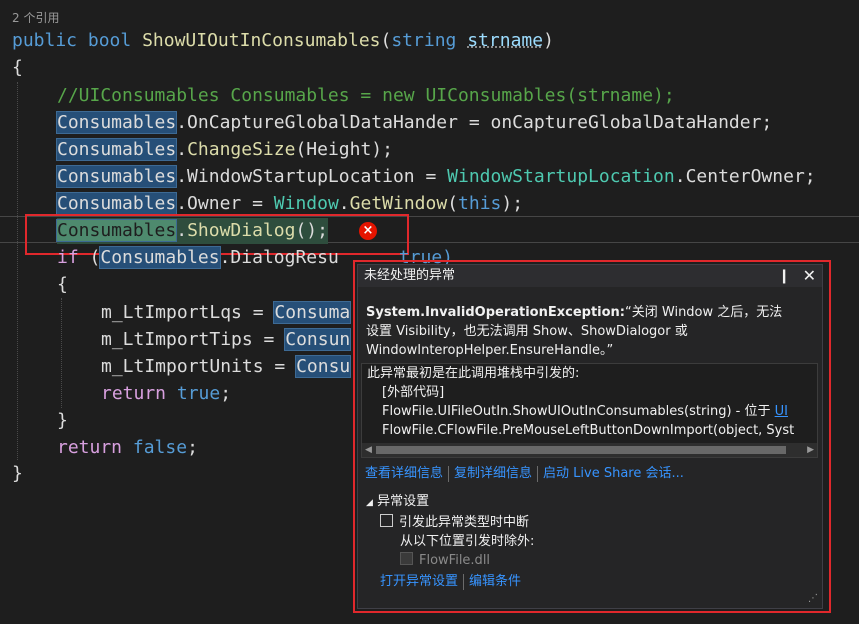 The height and width of the screenshot is (624, 859). What do you see at coordinates (127, 447) in the screenshot?
I see `code-line-16: return false;` at bounding box center [127, 447].